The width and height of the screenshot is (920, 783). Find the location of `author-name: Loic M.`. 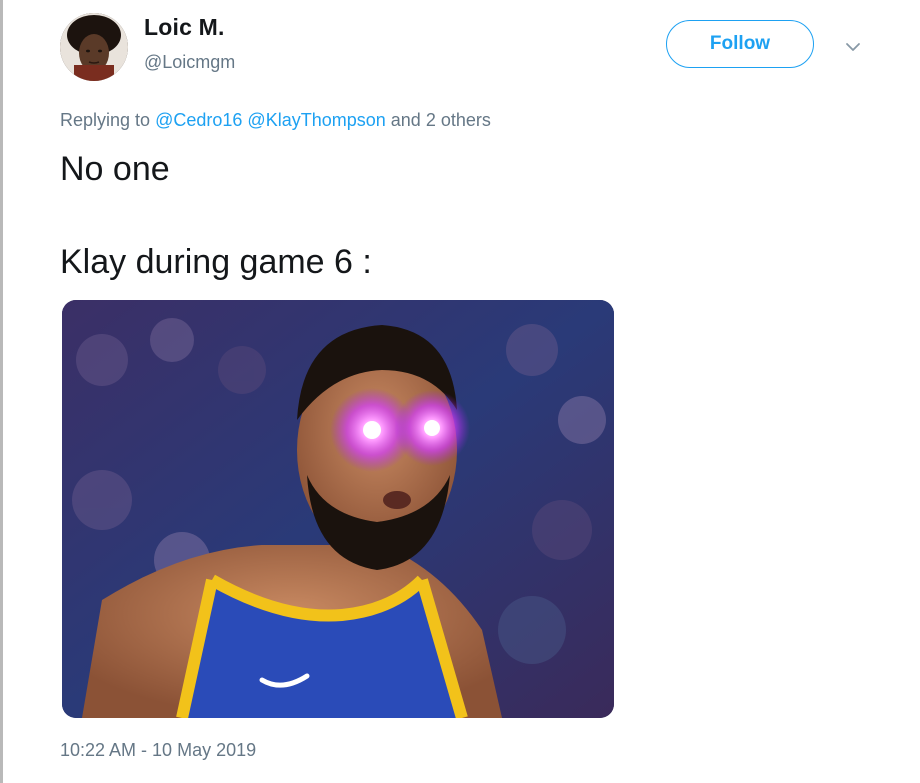

author-name: Loic M. is located at coordinates (184, 27).